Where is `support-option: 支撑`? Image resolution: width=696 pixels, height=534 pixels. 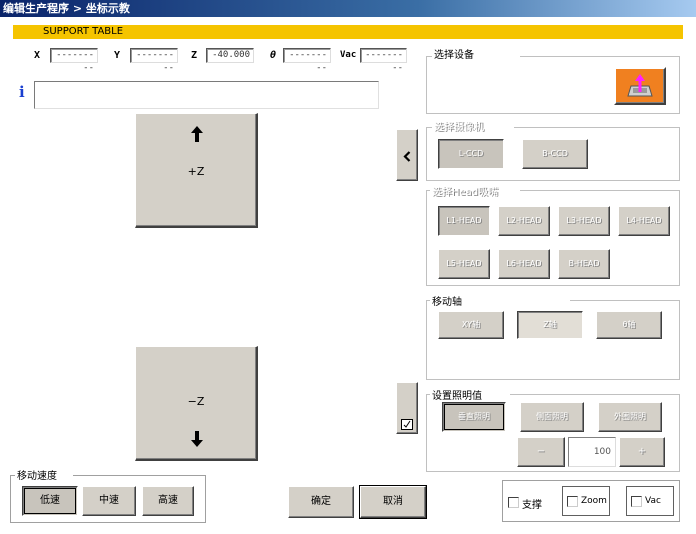 support-option: 支撑 is located at coordinates (529, 502).